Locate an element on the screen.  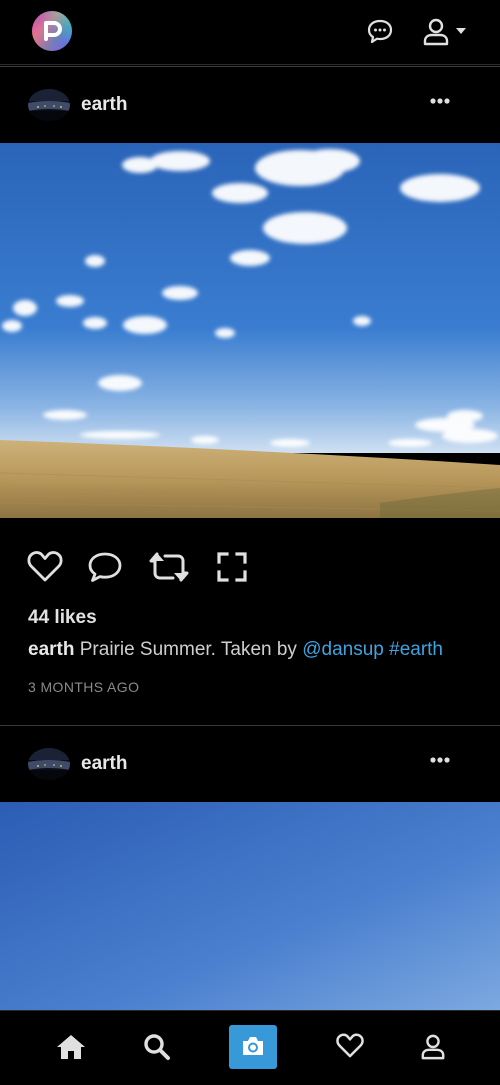
bottom-navbar is located at coordinates (250, 1047).